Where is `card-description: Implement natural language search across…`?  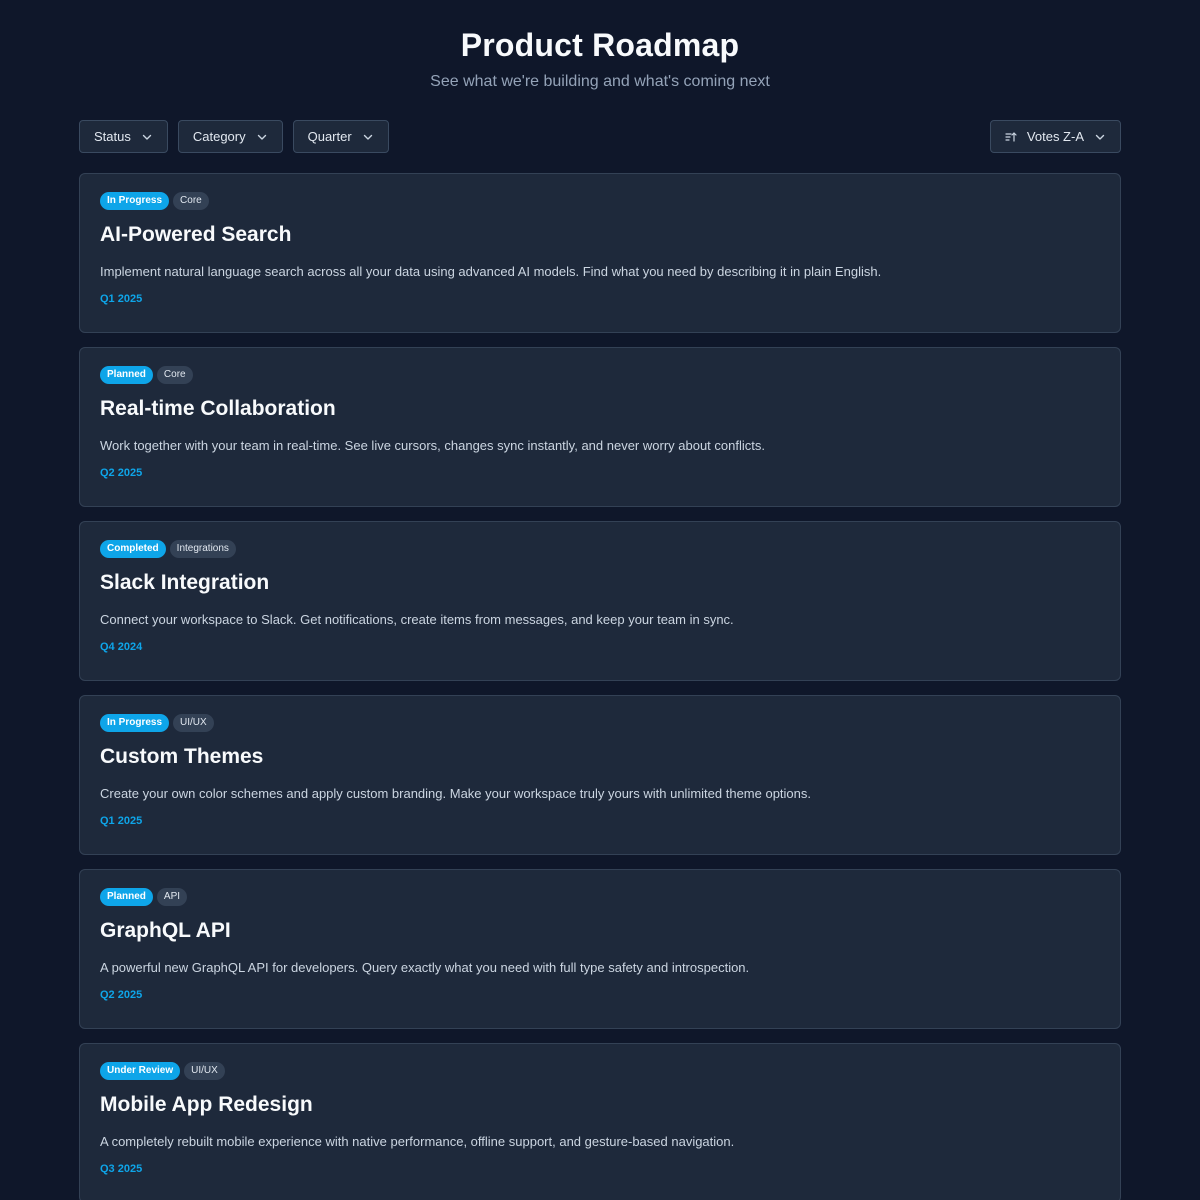
card-description: Implement natural language search across… is located at coordinates (491, 271).